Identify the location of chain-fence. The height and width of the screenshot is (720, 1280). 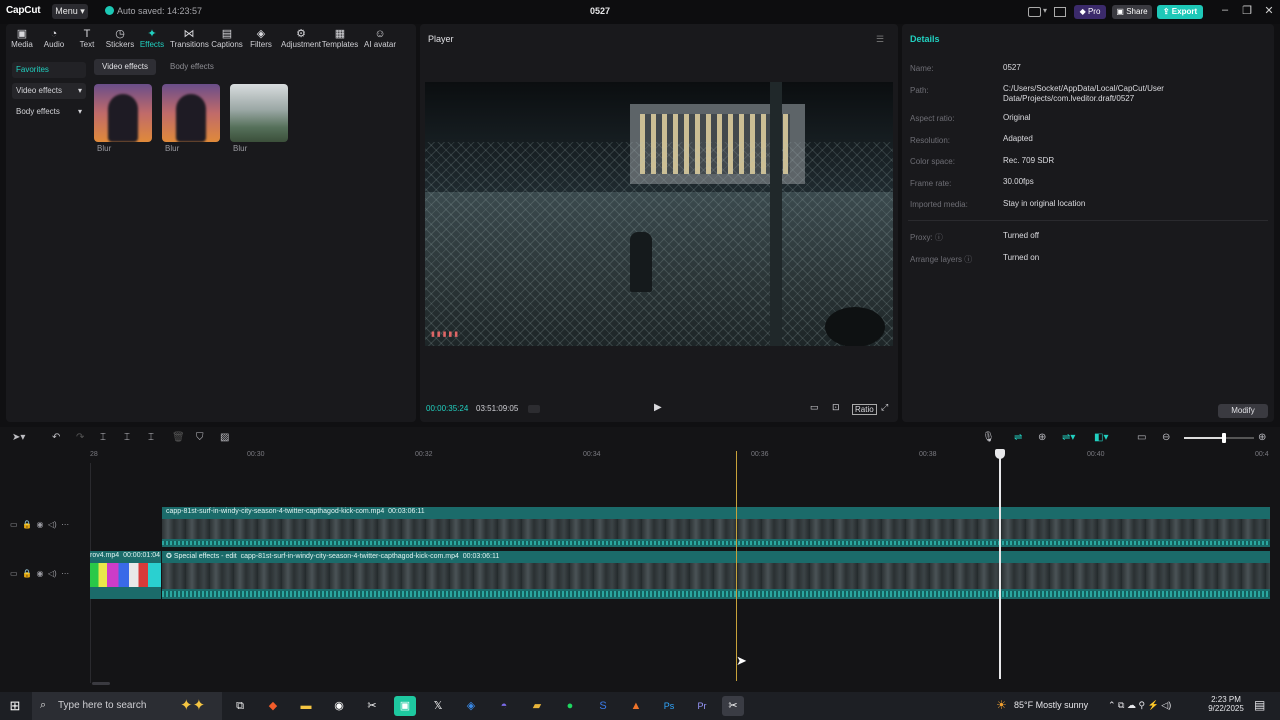
(659, 244).